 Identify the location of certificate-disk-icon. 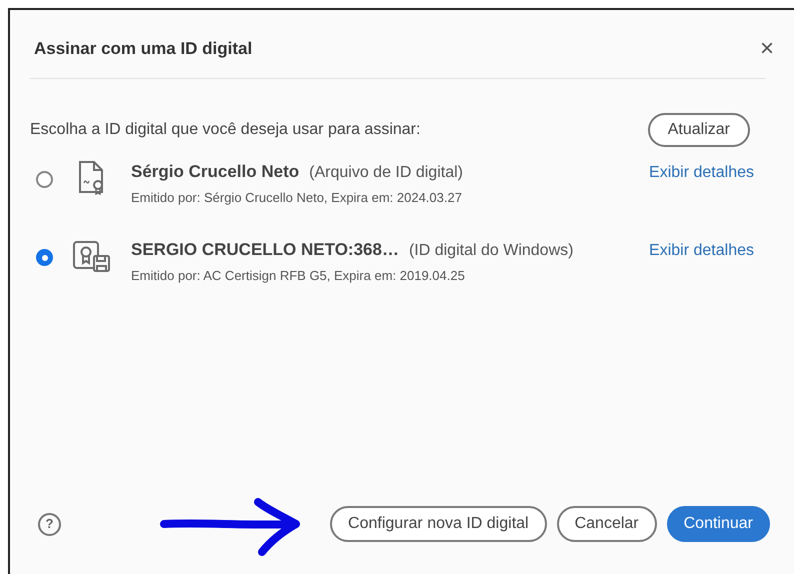
(92, 256).